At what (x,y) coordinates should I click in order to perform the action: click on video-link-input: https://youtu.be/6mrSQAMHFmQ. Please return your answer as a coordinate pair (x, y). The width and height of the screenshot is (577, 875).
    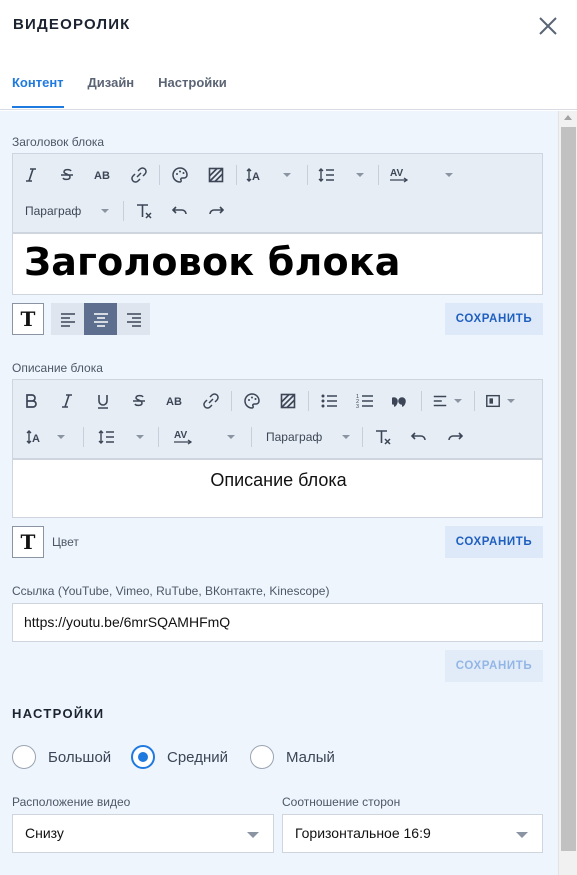
    Looking at the image, I should click on (277, 622).